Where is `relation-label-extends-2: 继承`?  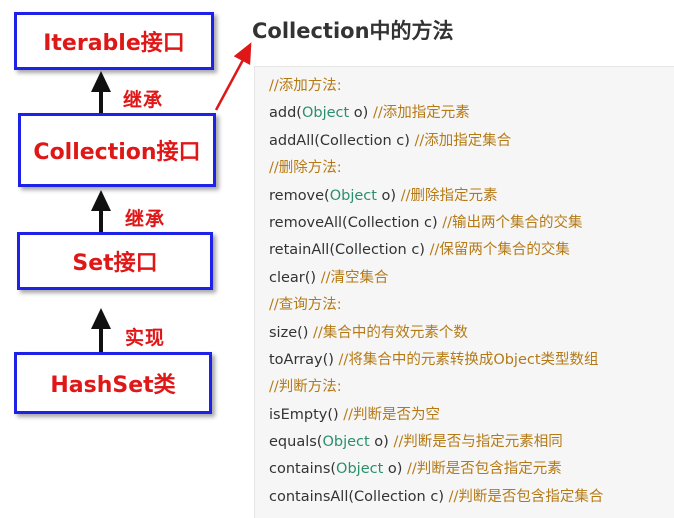 relation-label-extends-2: 继承 is located at coordinates (145, 219).